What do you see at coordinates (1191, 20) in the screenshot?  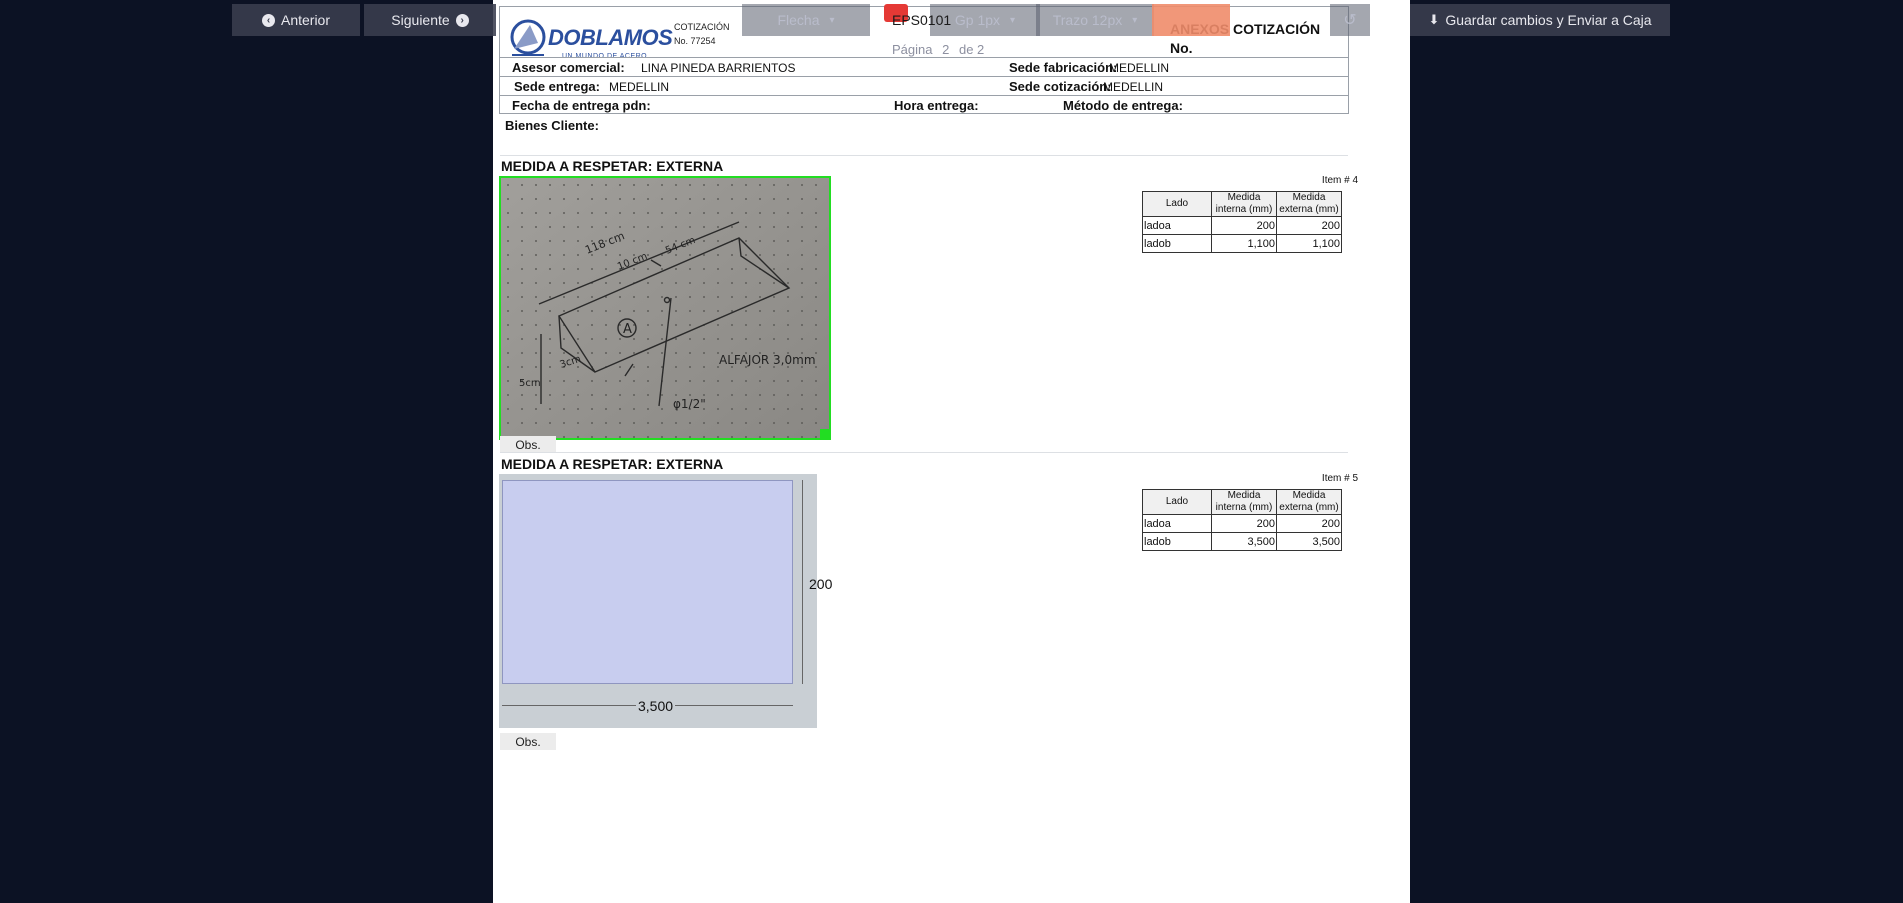 I see `color-picker-button` at bounding box center [1191, 20].